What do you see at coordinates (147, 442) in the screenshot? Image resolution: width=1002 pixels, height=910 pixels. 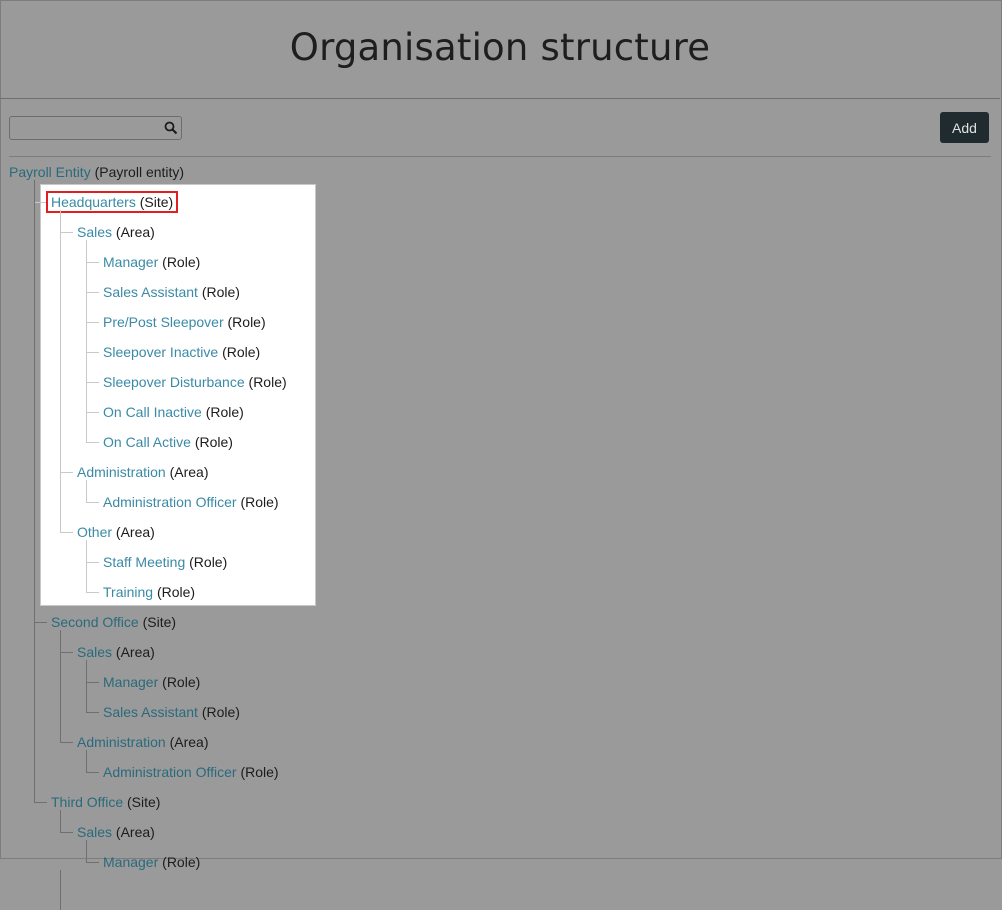 I see `tree-node-role-link: On Call Active` at bounding box center [147, 442].